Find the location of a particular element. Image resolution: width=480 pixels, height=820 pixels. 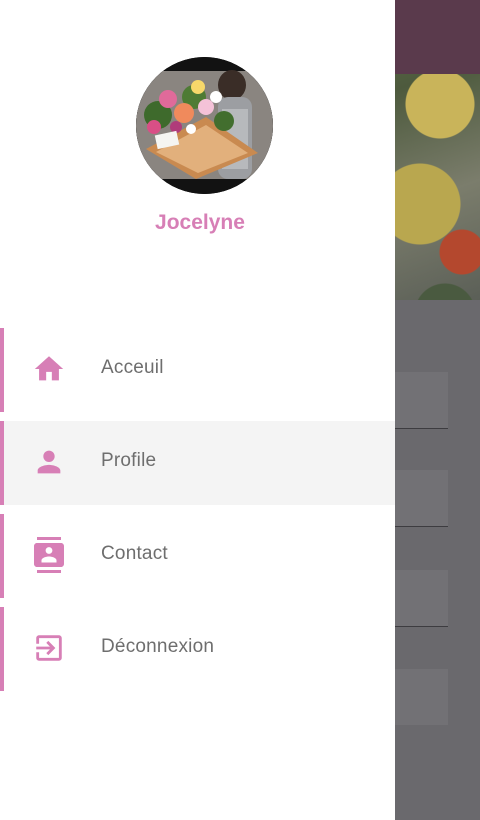

menu-item-label: Profile is located at coordinates (129, 460).